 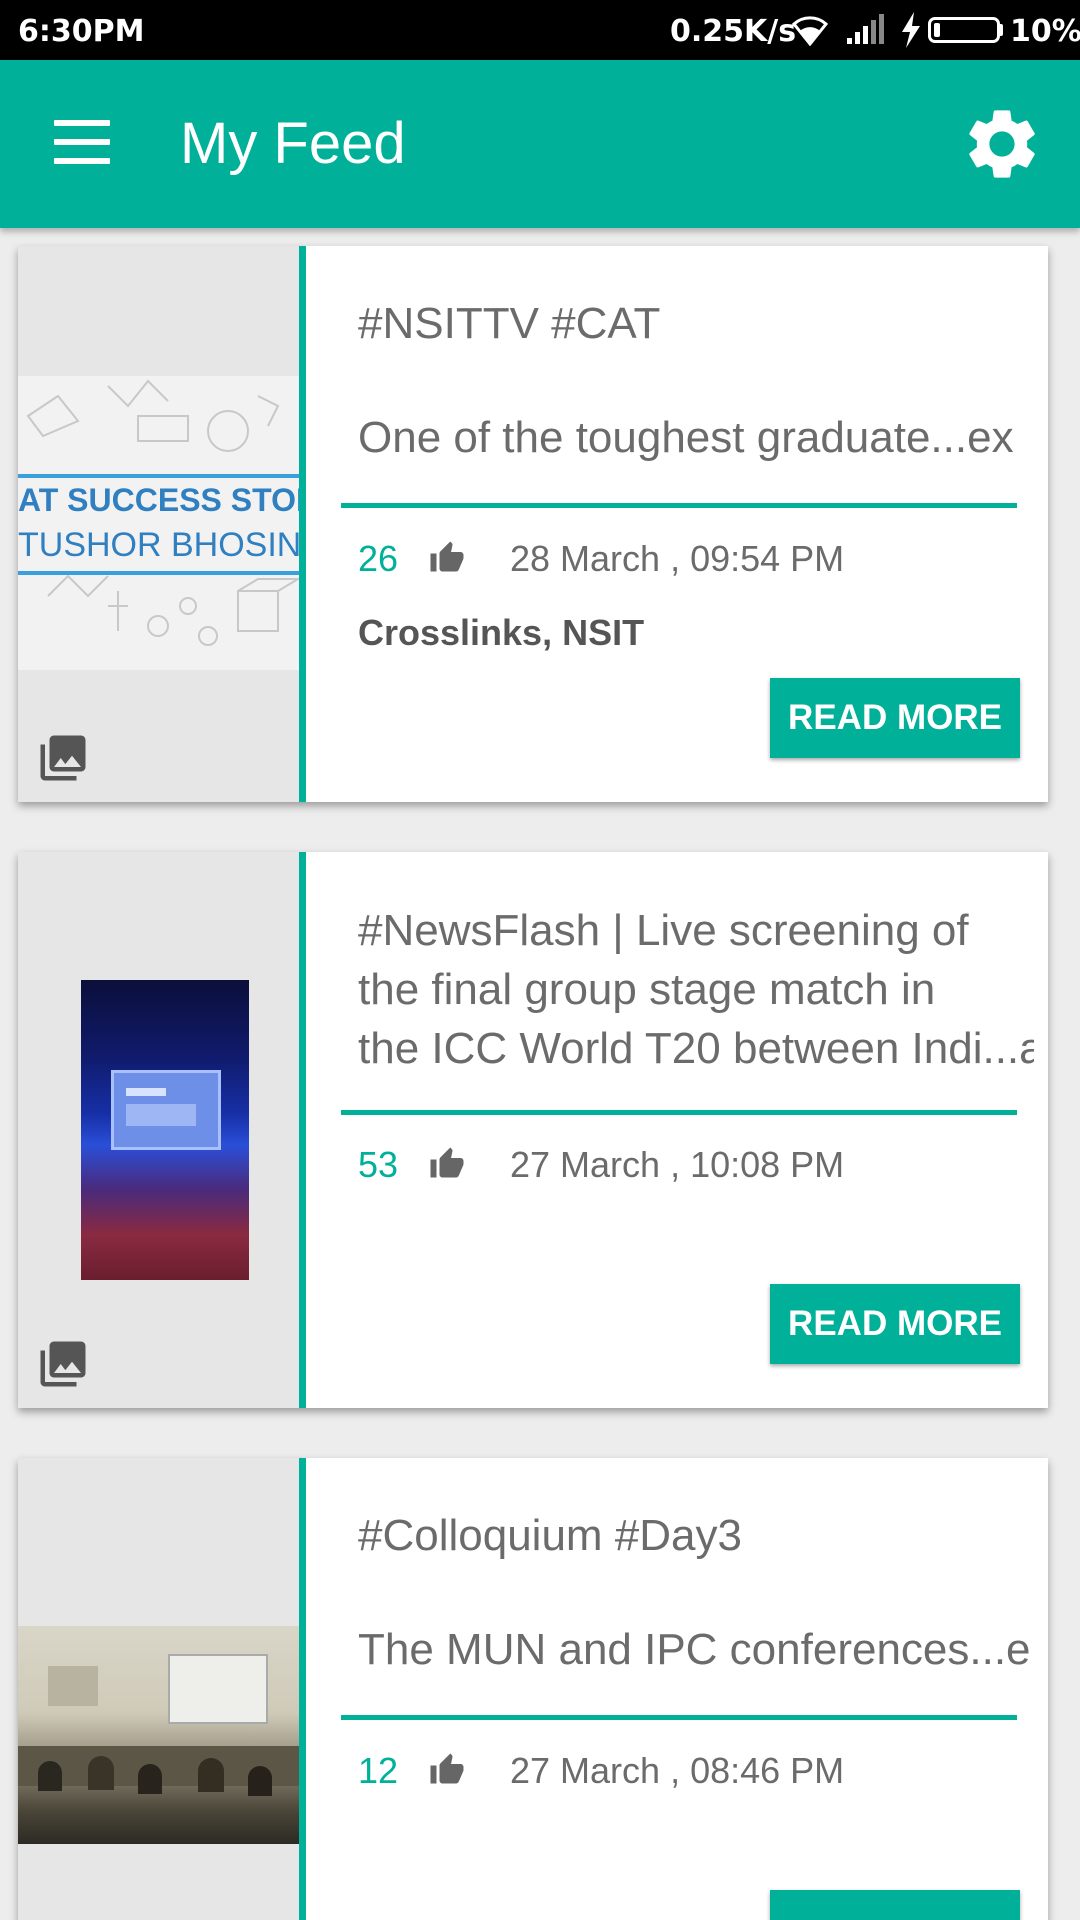 What do you see at coordinates (964, 30) in the screenshot?
I see `battery-icon` at bounding box center [964, 30].